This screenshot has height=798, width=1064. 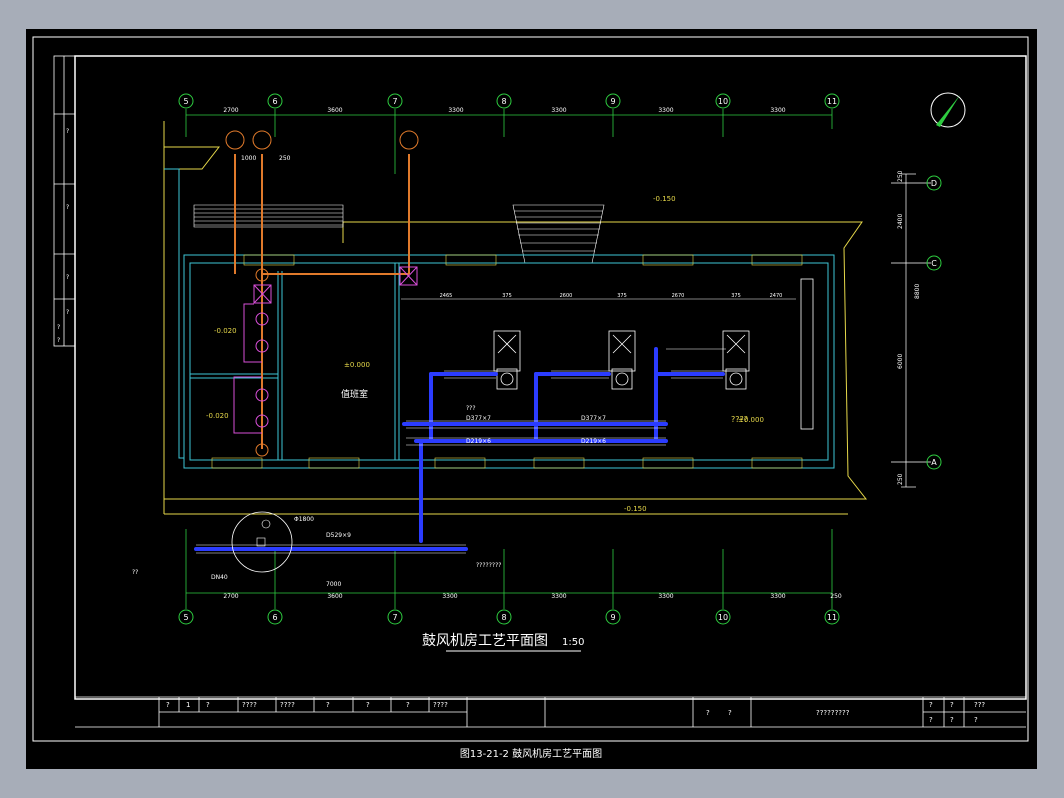 What do you see at coordinates (208, 705) in the screenshot?
I see `tb-cell-3: ?` at bounding box center [208, 705].